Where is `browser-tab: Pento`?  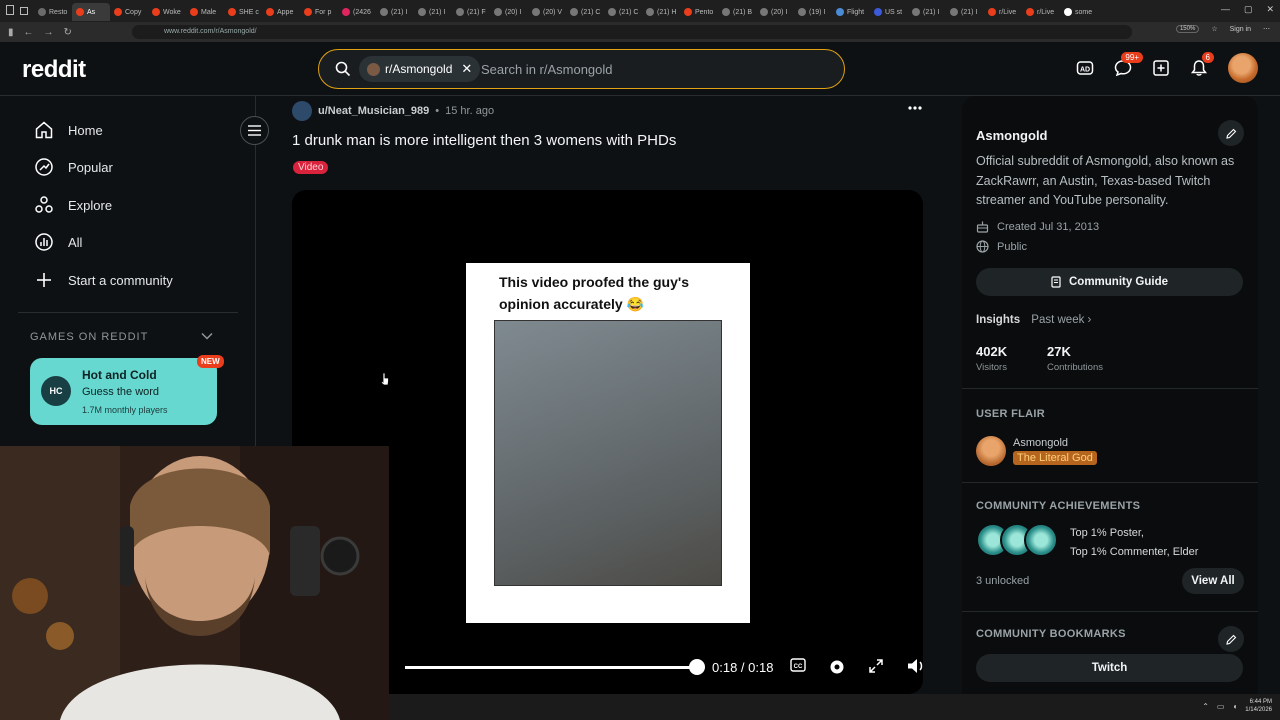
browser-tab: Pento is located at coordinates (699, 12).